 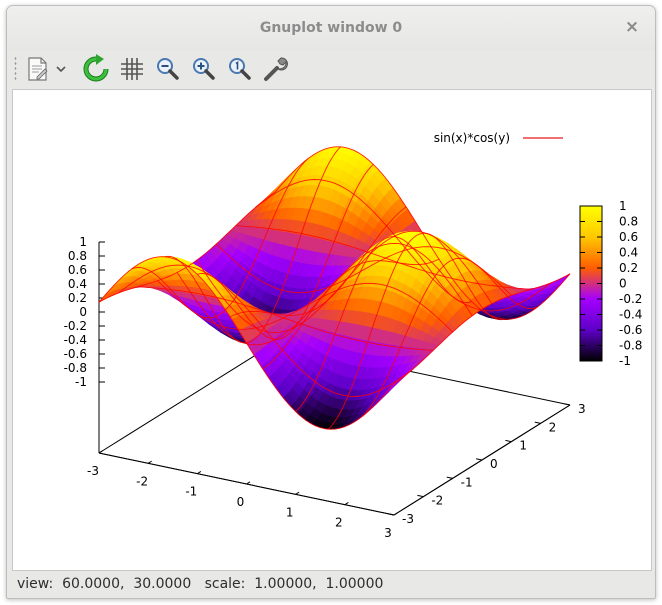 I want to click on x-tick-label: 1, so click(x=290, y=512).